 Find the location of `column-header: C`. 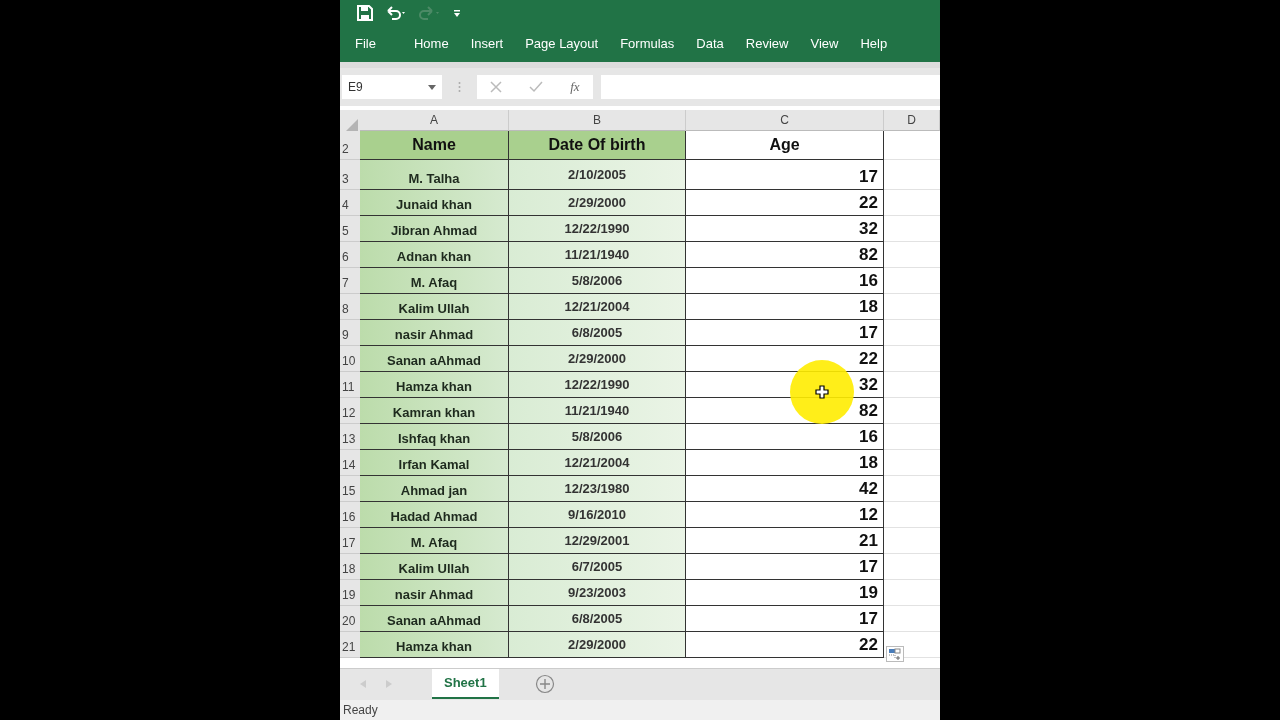

column-header: C is located at coordinates (785, 120).